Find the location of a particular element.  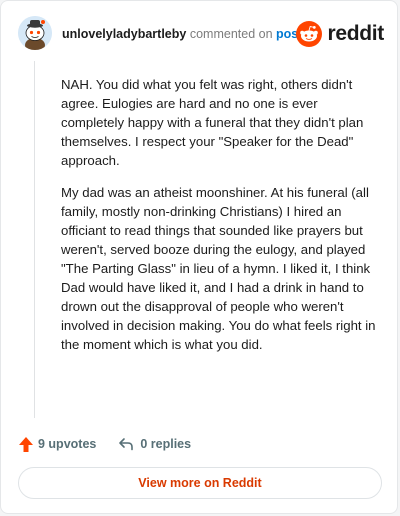

view-more-on-reddit-button: View more on Reddit is located at coordinates (200, 483).